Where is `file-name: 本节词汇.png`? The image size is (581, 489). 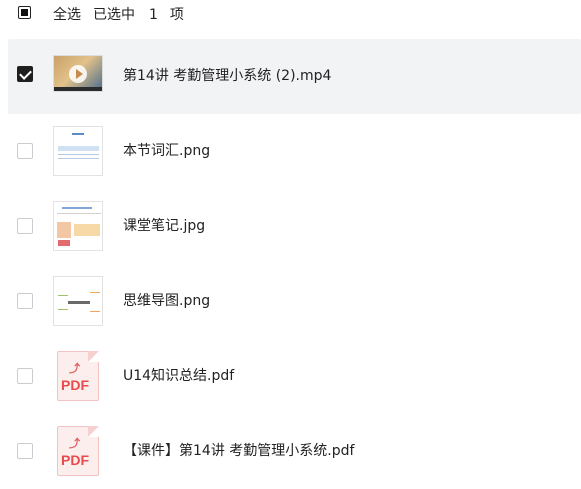 file-name: 本节词汇.png is located at coordinates (167, 151).